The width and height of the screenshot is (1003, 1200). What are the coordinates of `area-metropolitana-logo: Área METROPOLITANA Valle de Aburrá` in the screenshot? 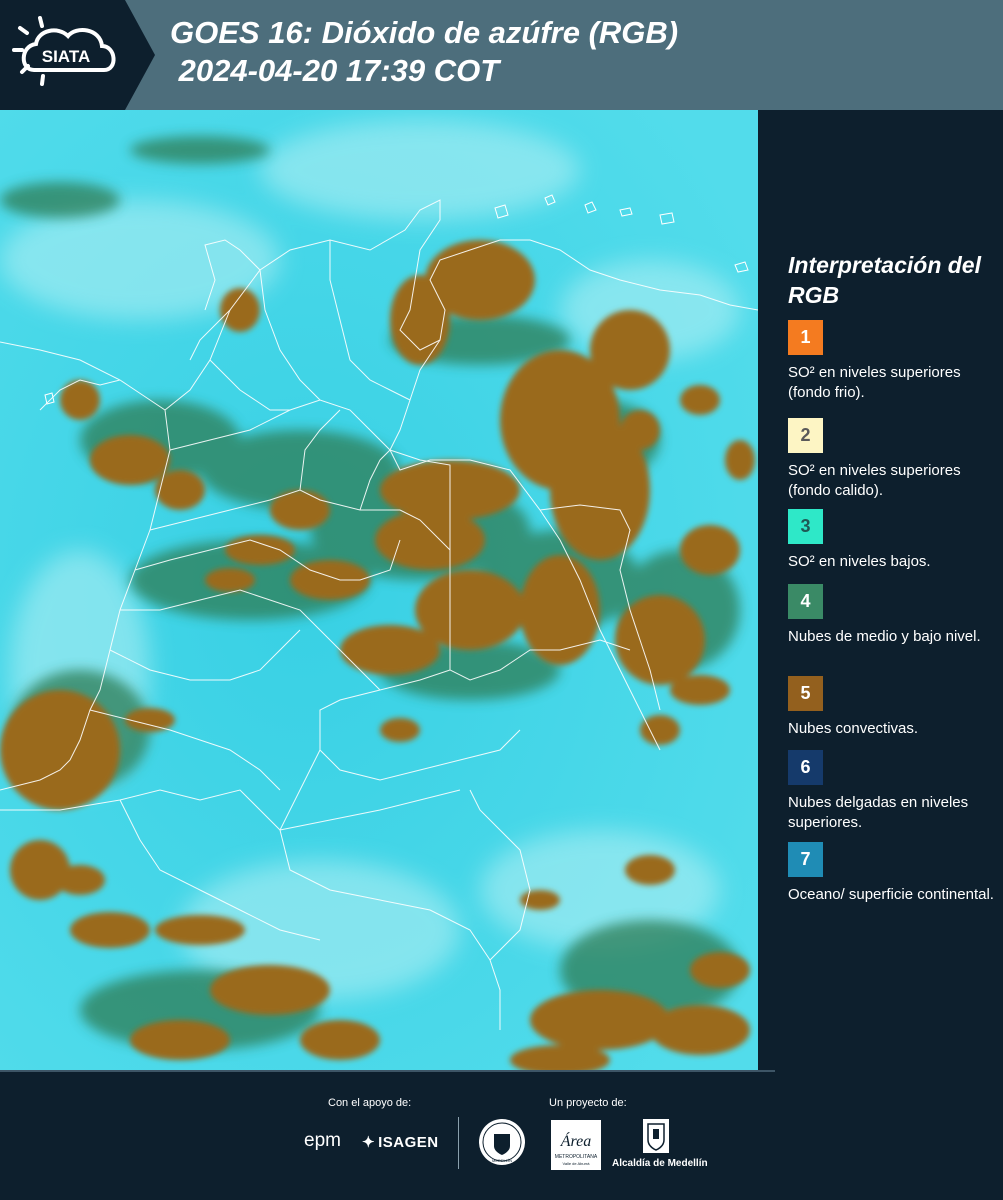 It's located at (576, 1145).